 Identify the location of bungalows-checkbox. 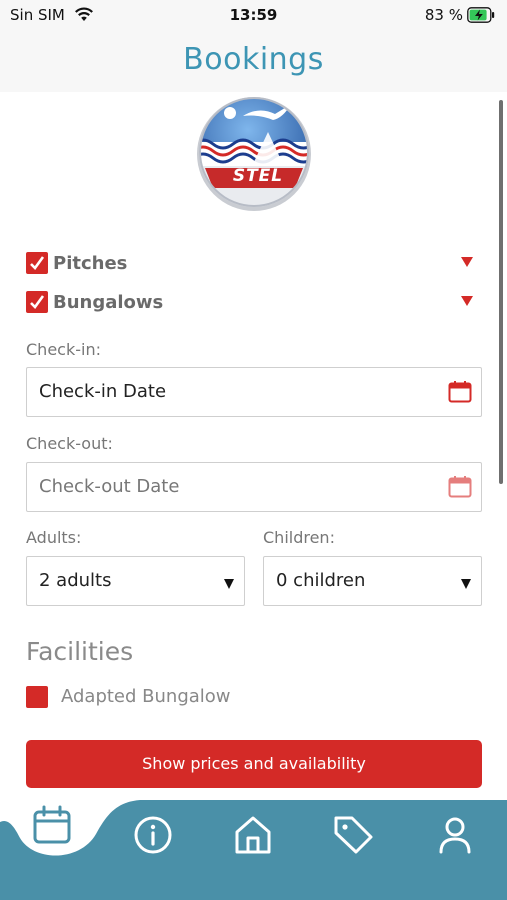
(37, 302).